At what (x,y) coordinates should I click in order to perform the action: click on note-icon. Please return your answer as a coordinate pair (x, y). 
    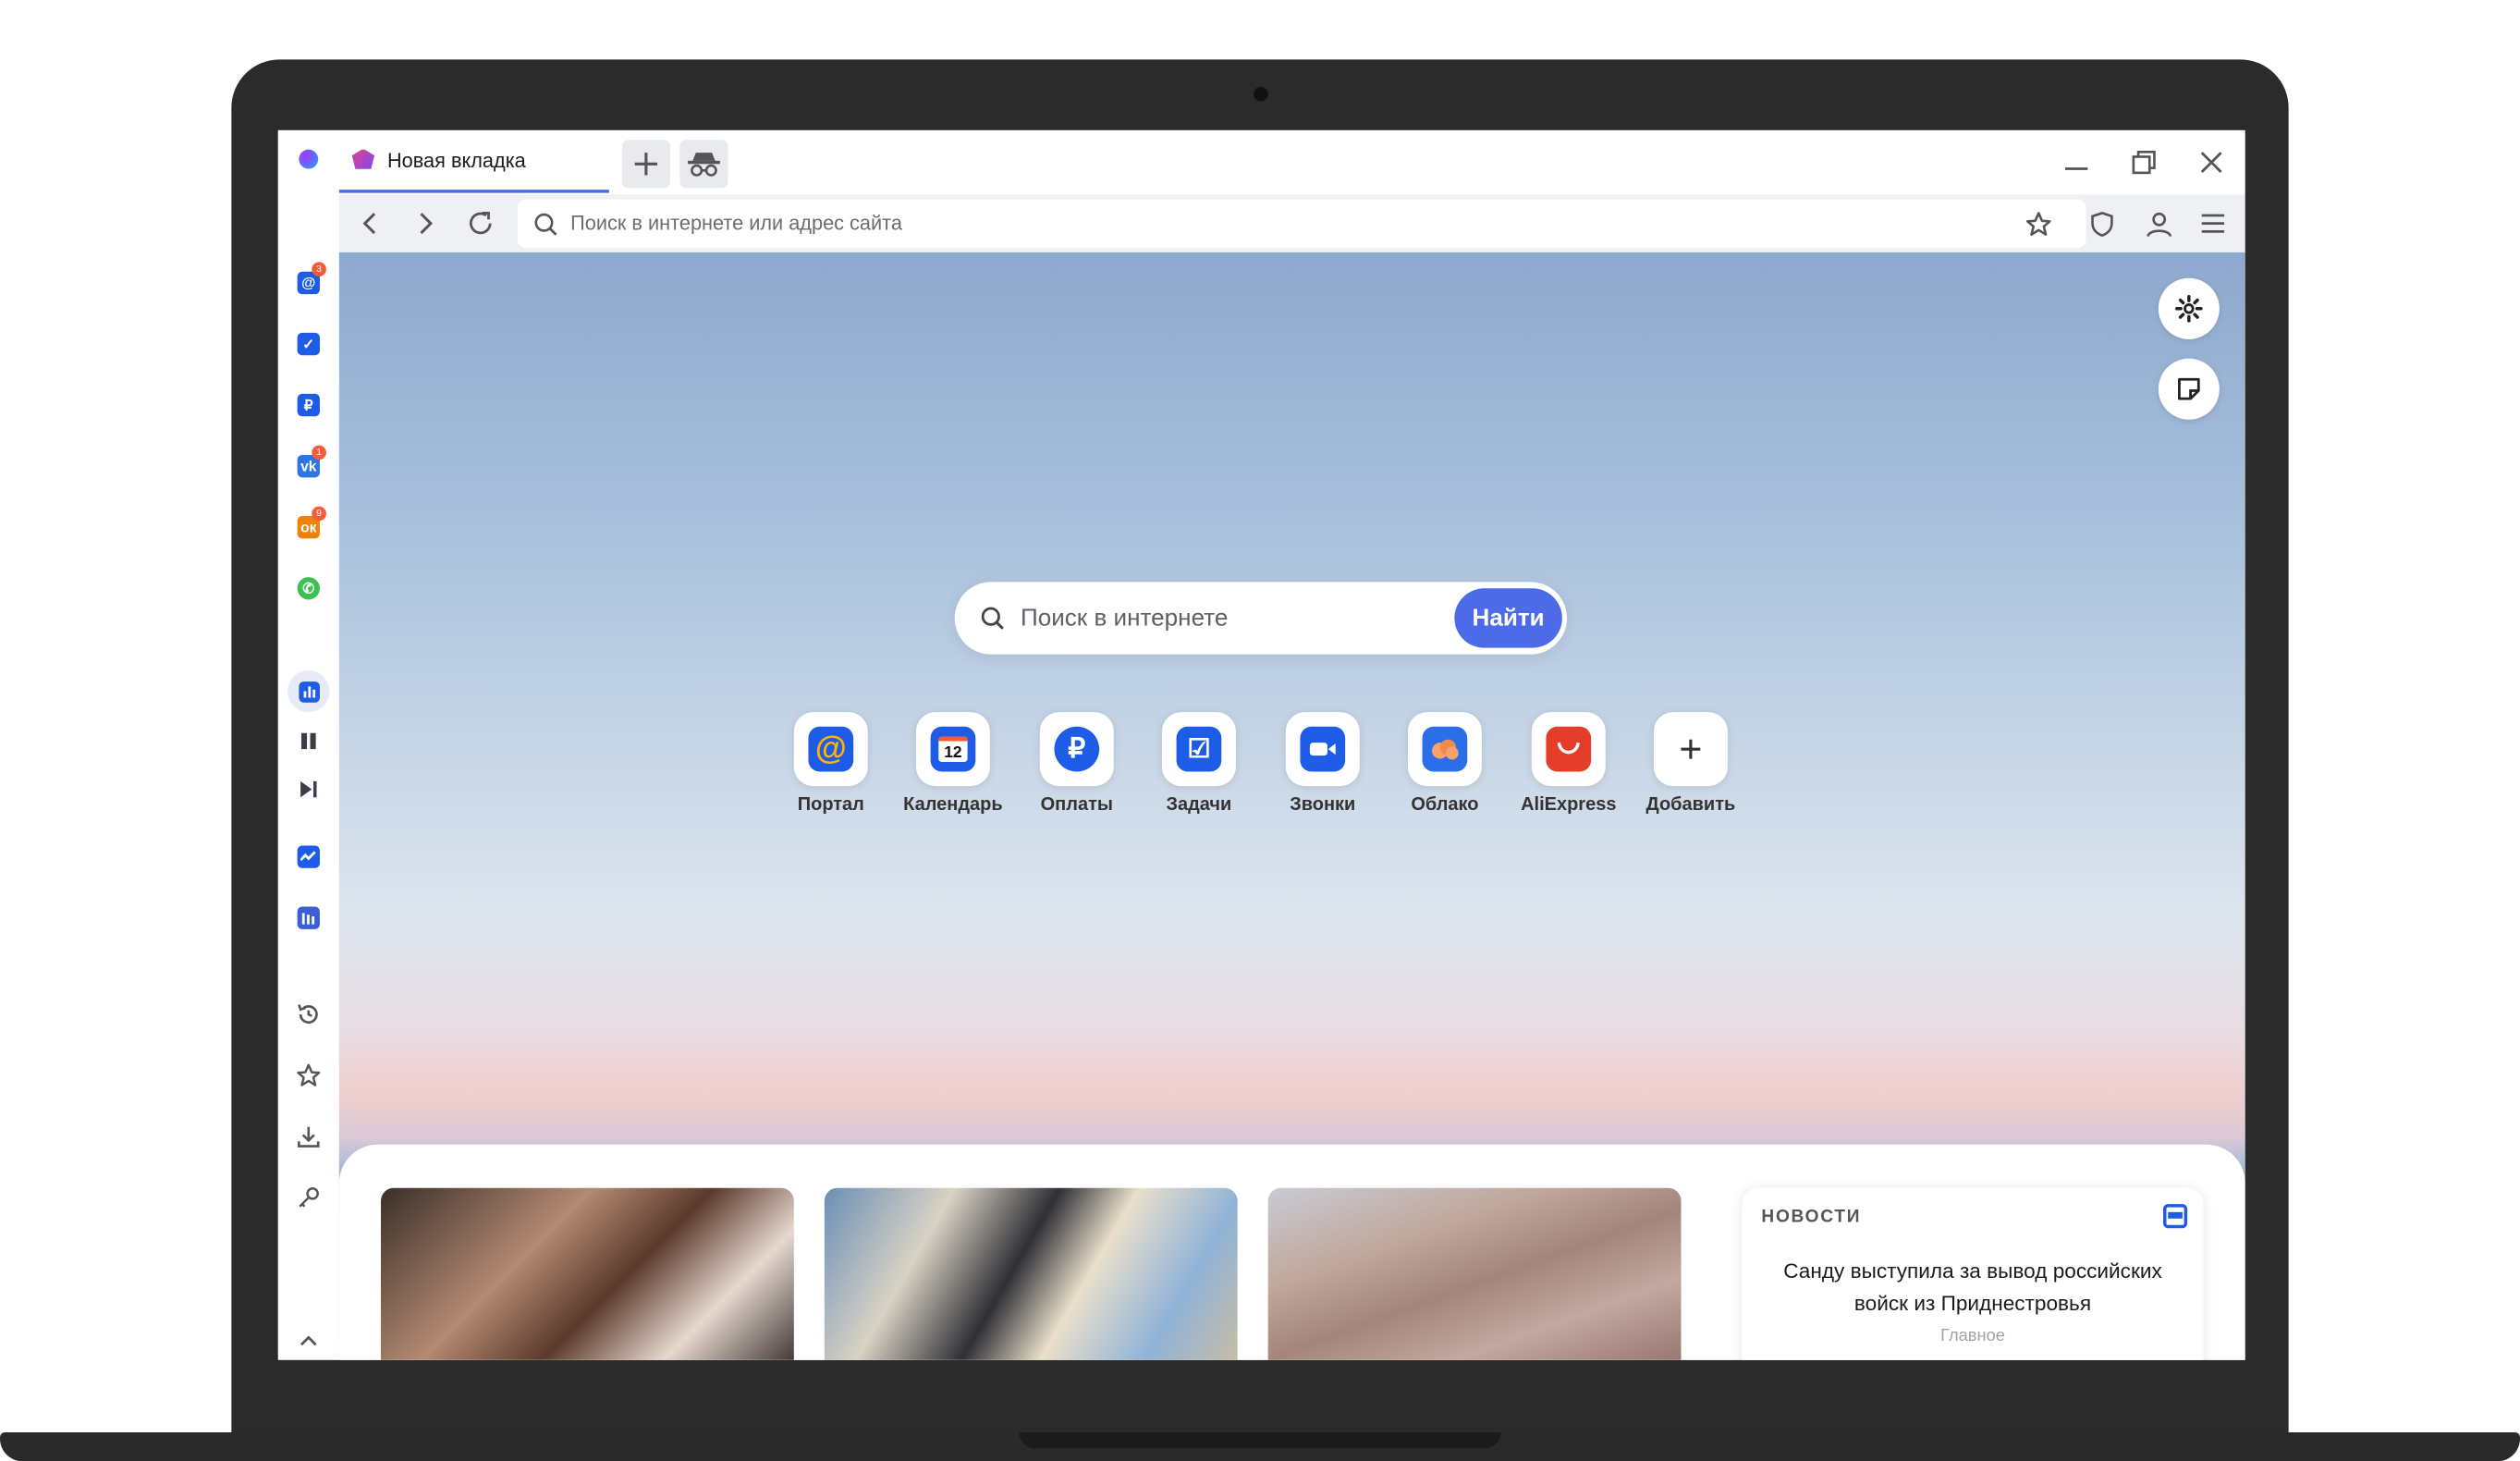
    Looking at the image, I should click on (2189, 388).